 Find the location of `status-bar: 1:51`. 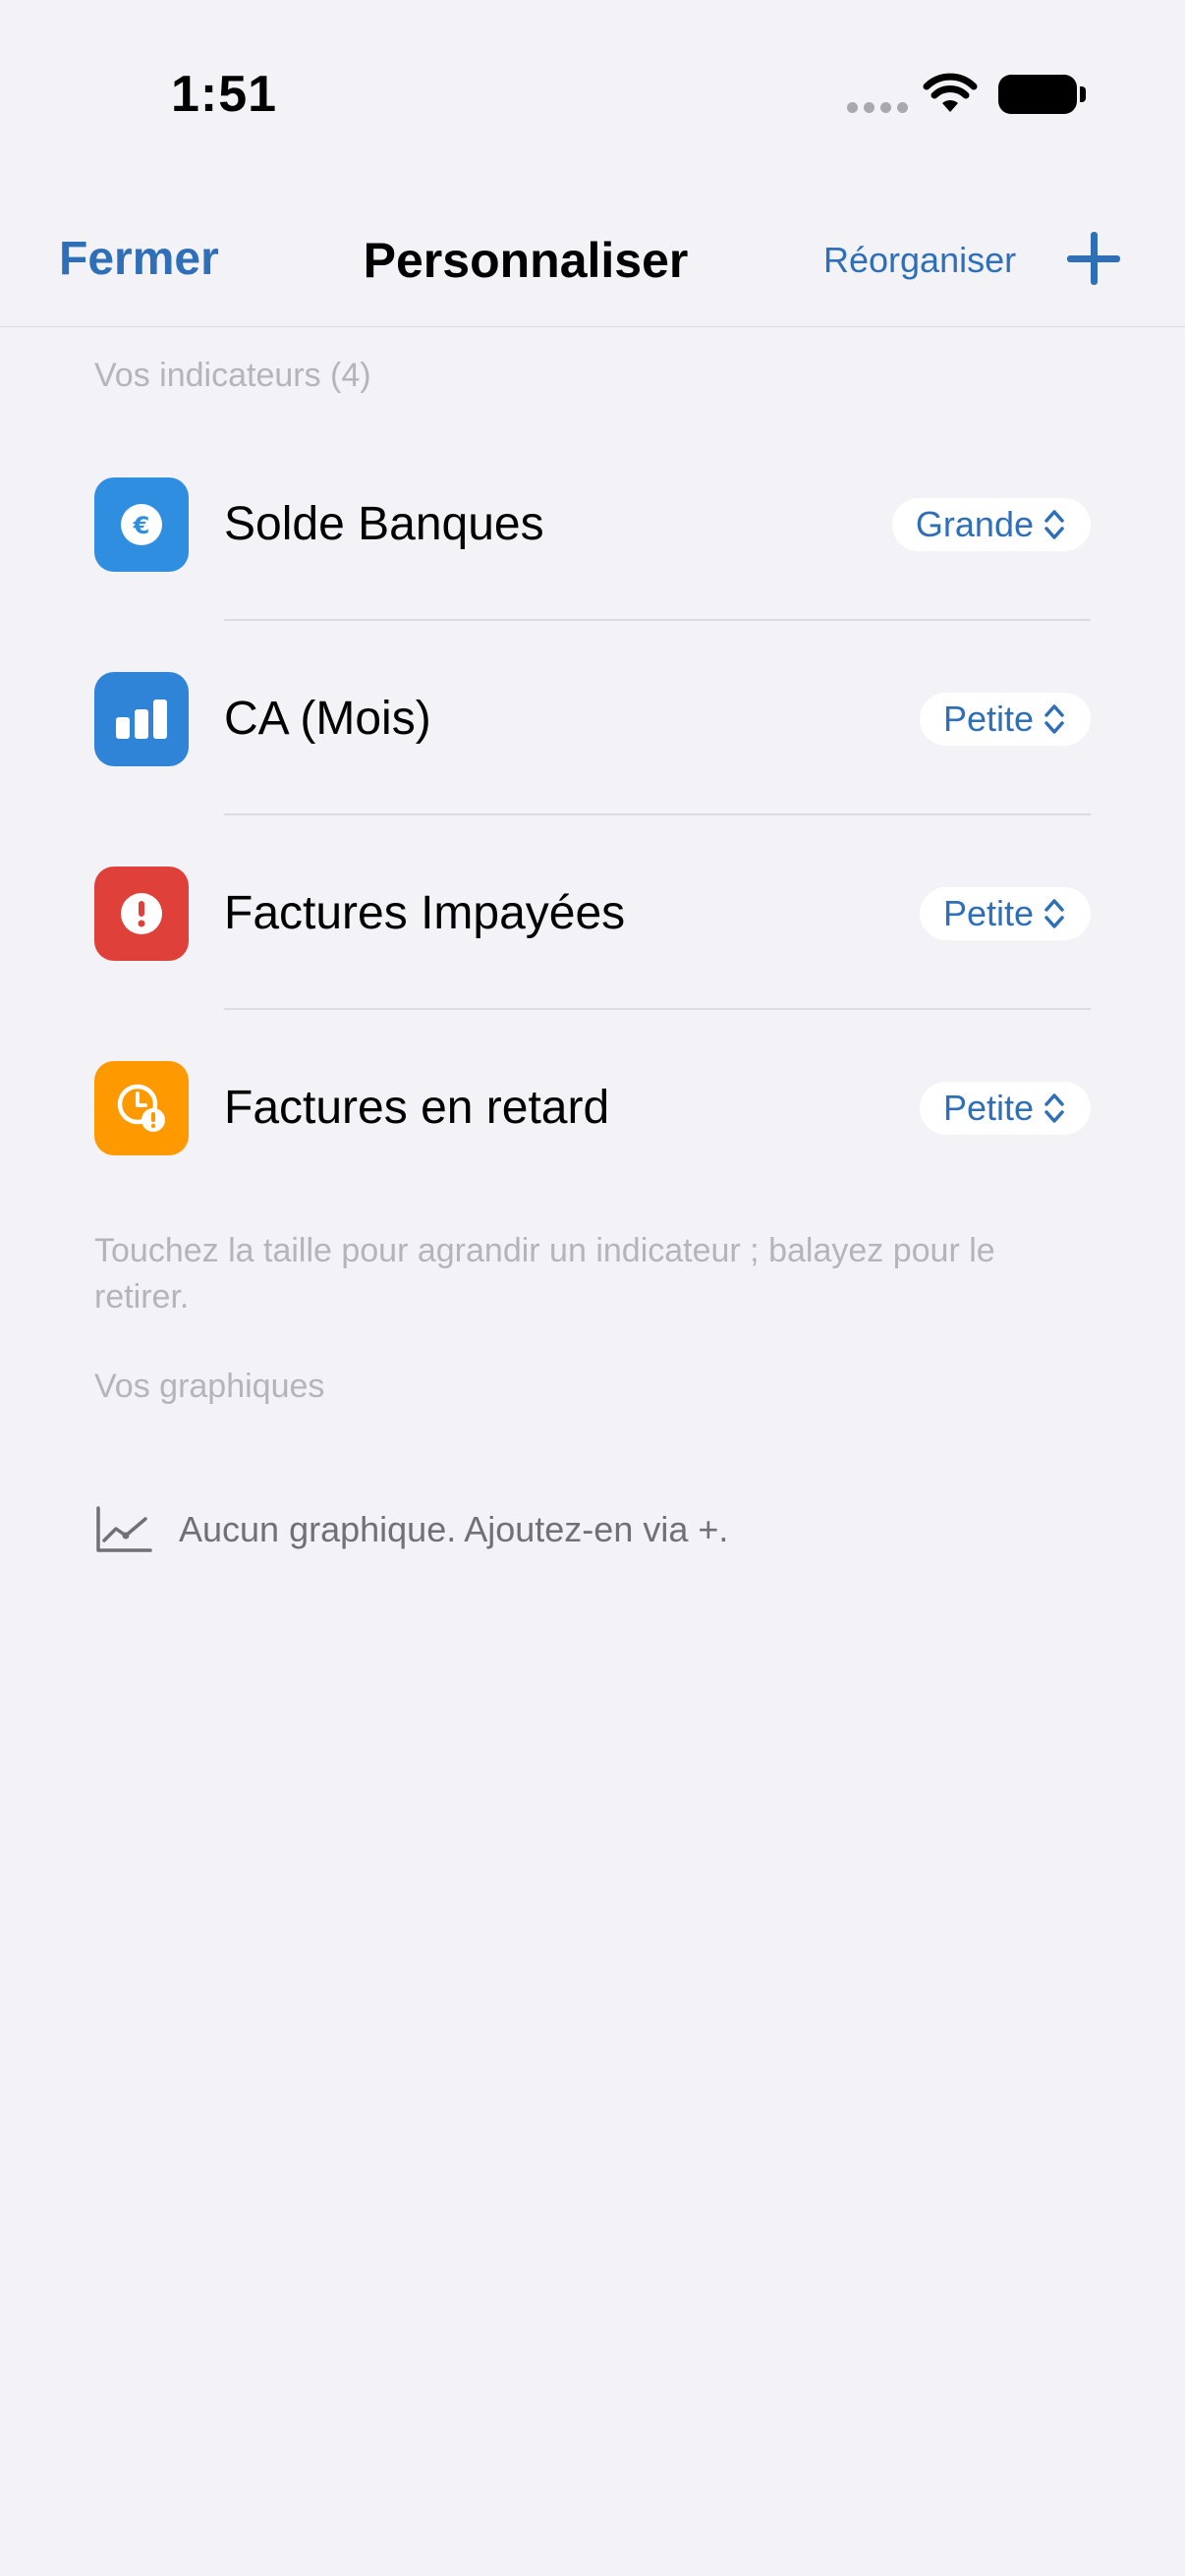

status-bar: 1:51 is located at coordinates (592, 93).